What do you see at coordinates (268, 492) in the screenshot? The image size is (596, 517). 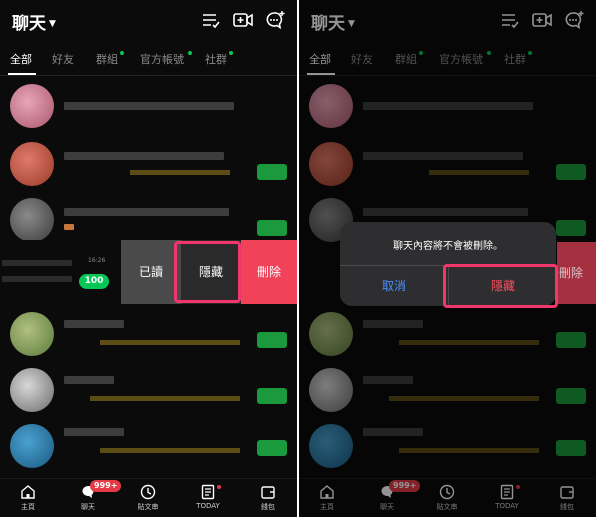 I see `wallet-icon` at bounding box center [268, 492].